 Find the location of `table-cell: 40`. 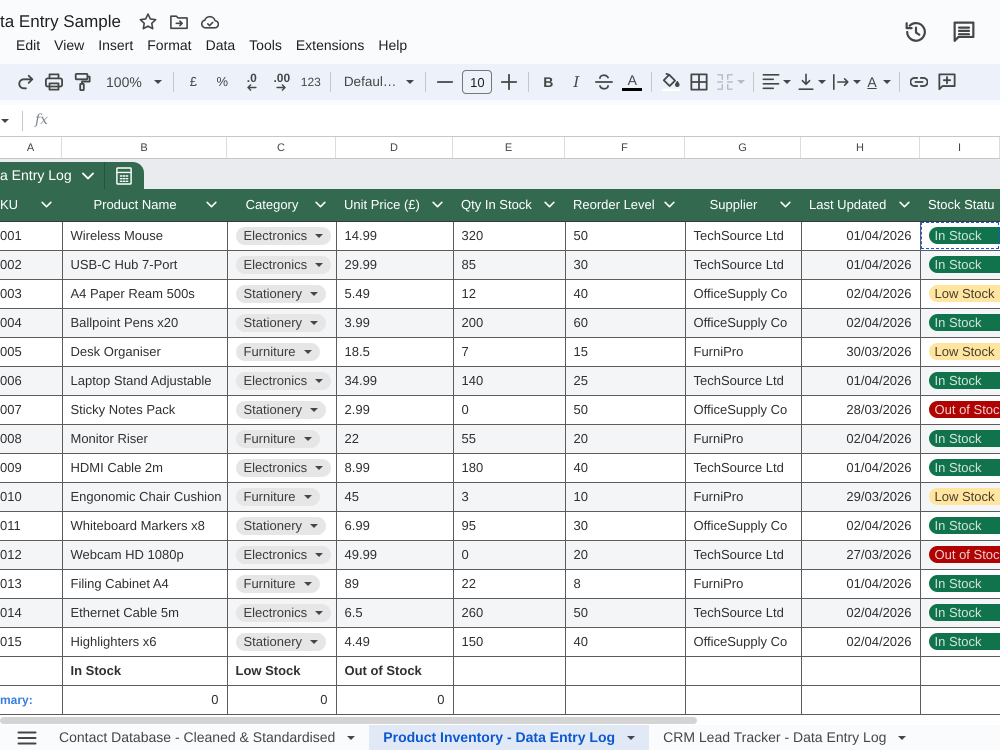

table-cell: 40 is located at coordinates (625, 641).